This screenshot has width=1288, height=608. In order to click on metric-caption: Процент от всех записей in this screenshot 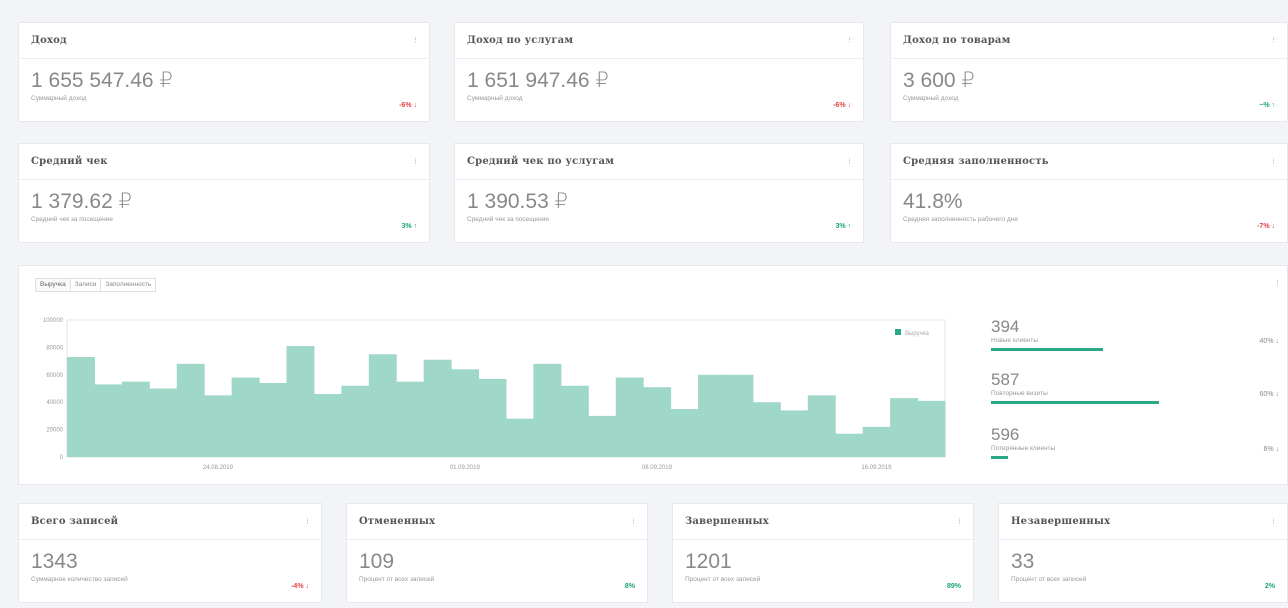, I will do `click(1049, 579)`.